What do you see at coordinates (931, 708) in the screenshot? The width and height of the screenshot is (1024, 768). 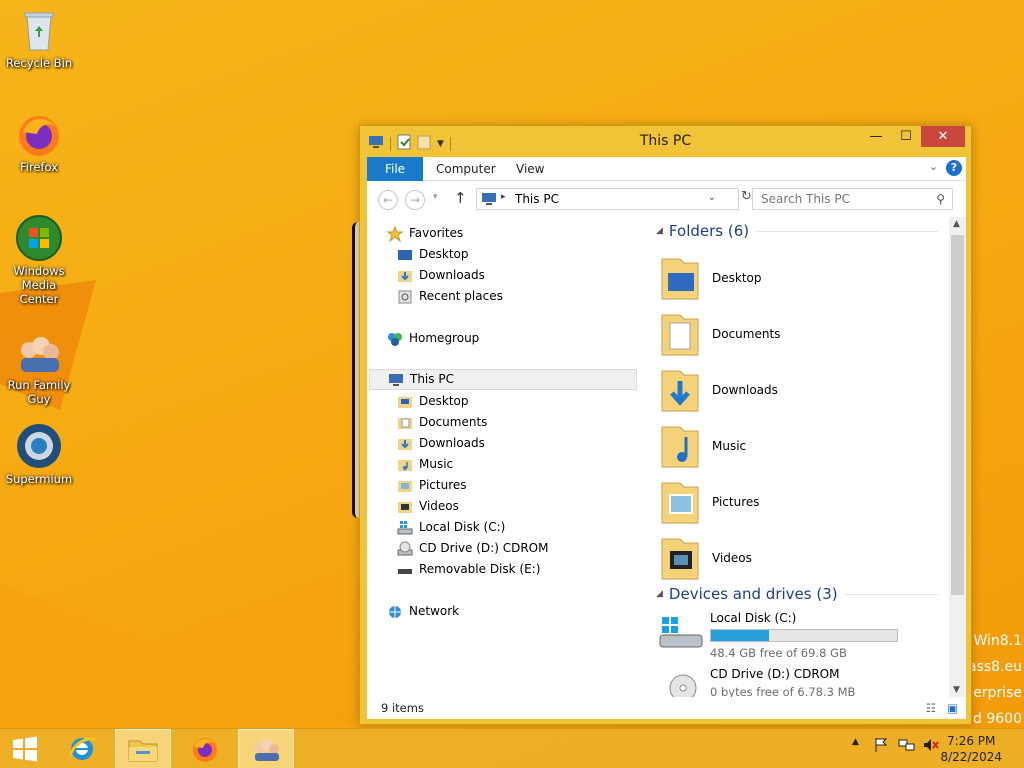 I see `details-view-icon: ☷` at bounding box center [931, 708].